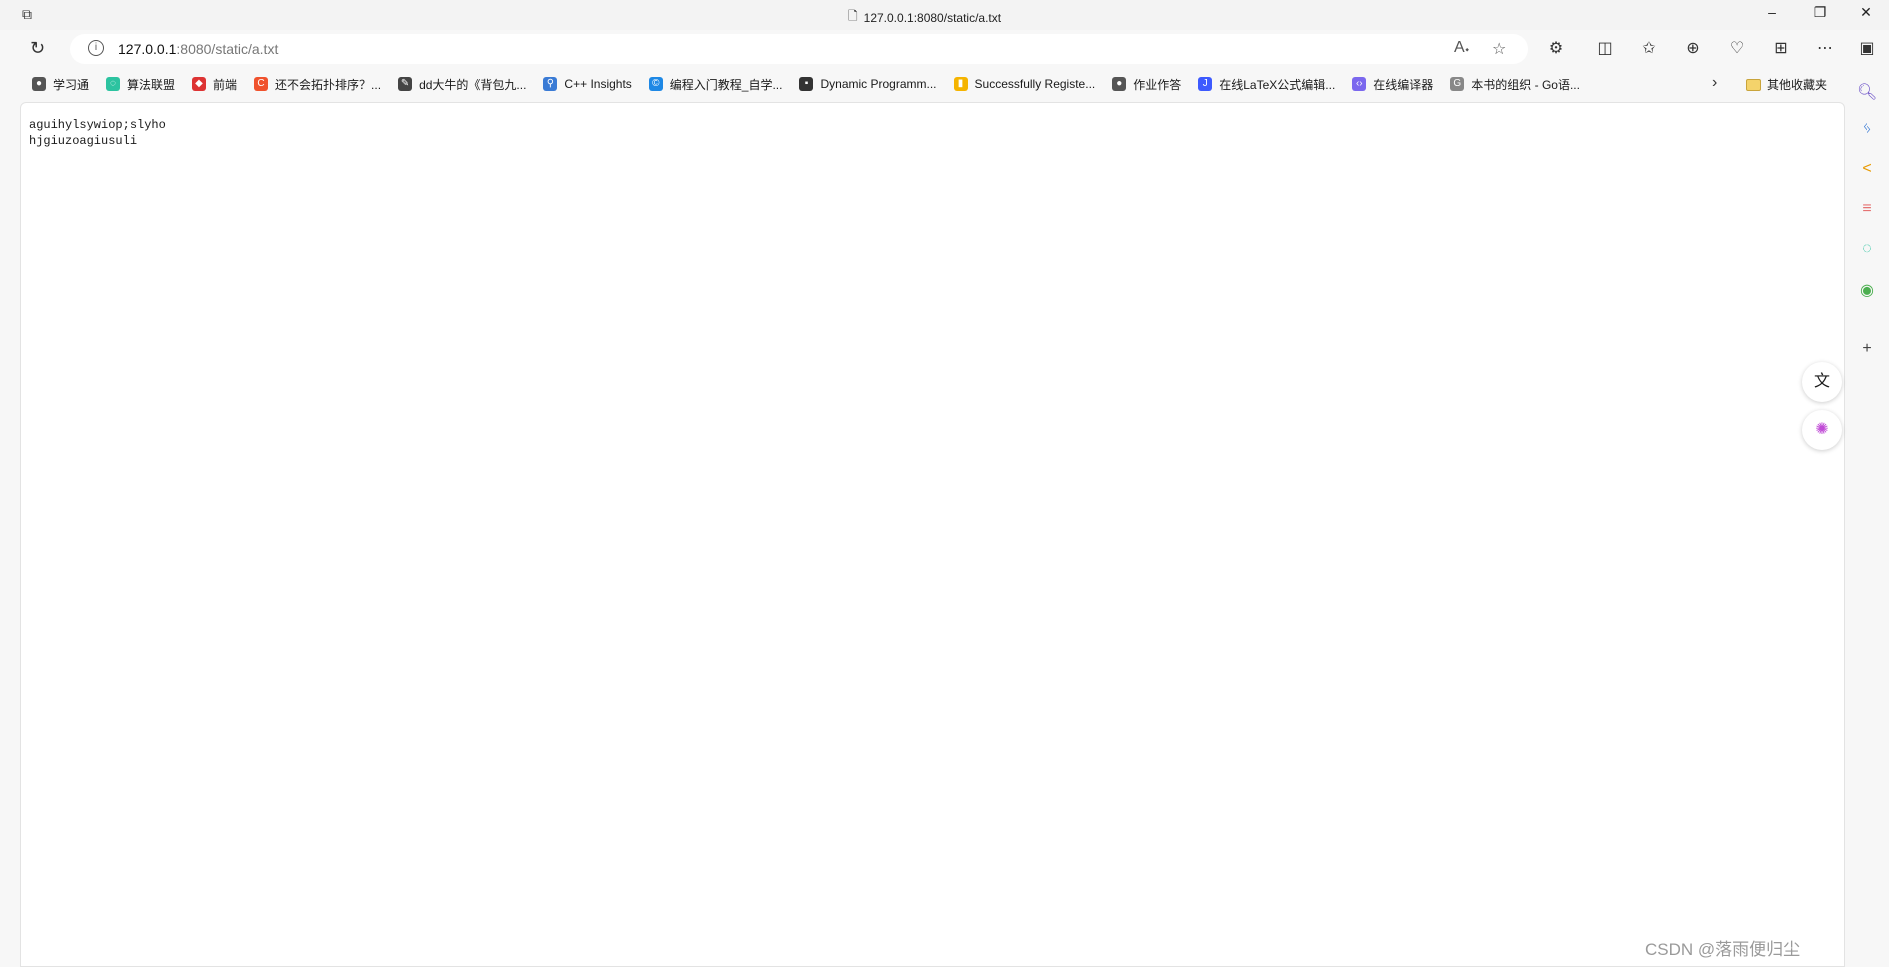 The width and height of the screenshot is (1889, 967). Describe the element at coordinates (924, 17) in the screenshot. I see `window-title: 🗋 127.0.0.1:8080/static/a.txt` at that location.